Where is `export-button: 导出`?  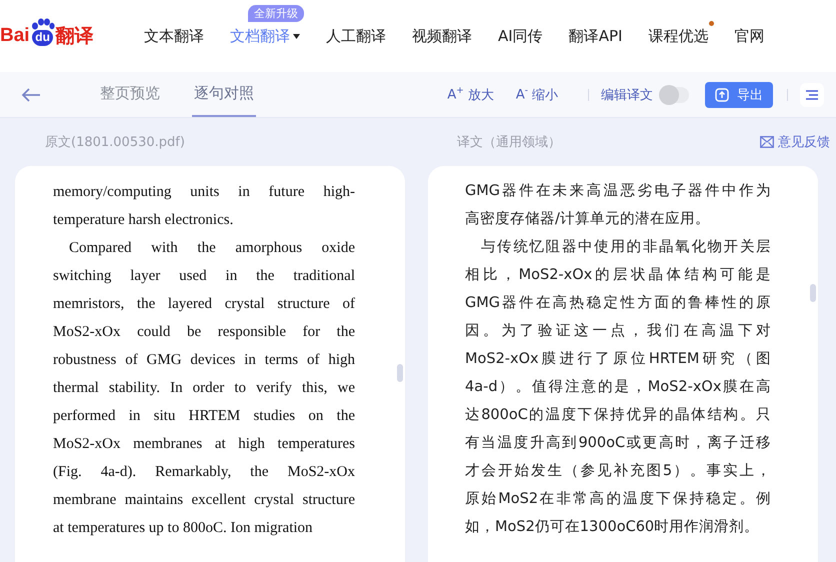
export-button: 导出 is located at coordinates (739, 95).